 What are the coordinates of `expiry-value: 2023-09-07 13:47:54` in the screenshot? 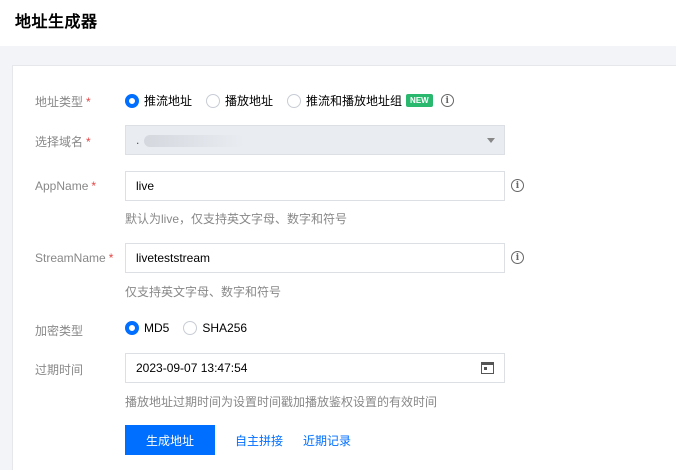 It's located at (192, 368).